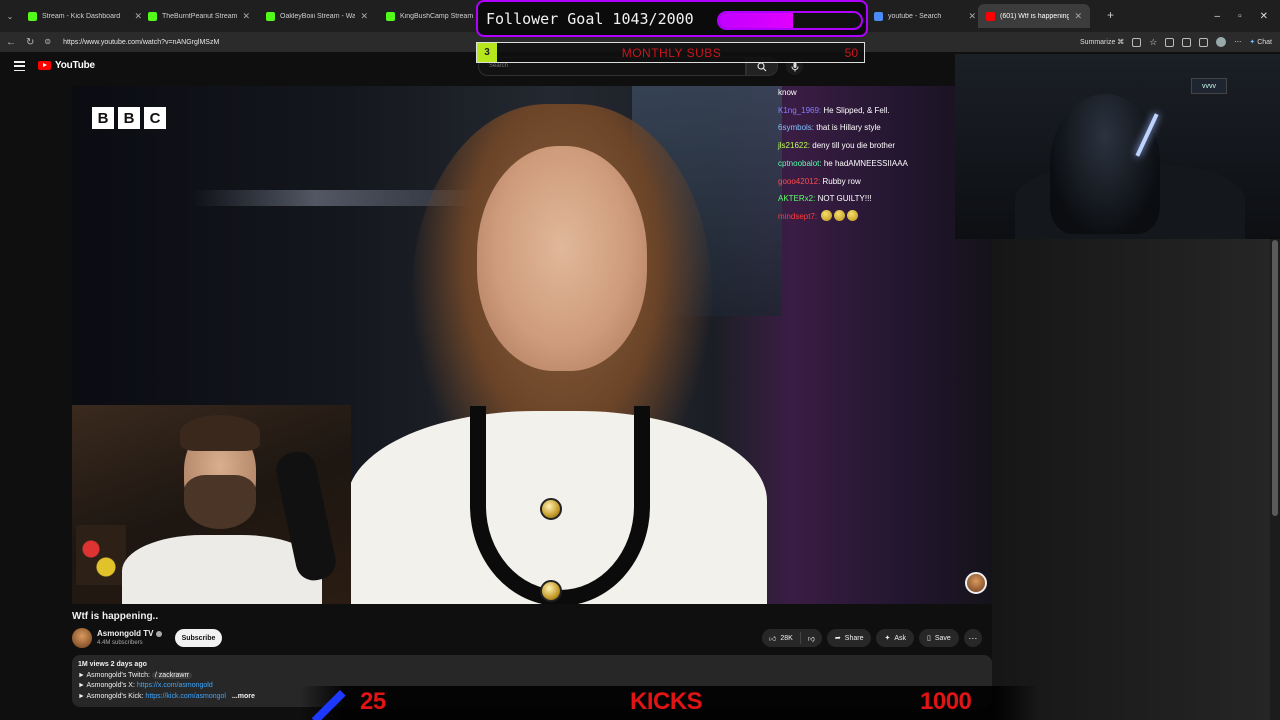  Describe the element at coordinates (114, 675) in the screenshot. I see `twitch-label: ► Asmongold's Twitch:` at that location.